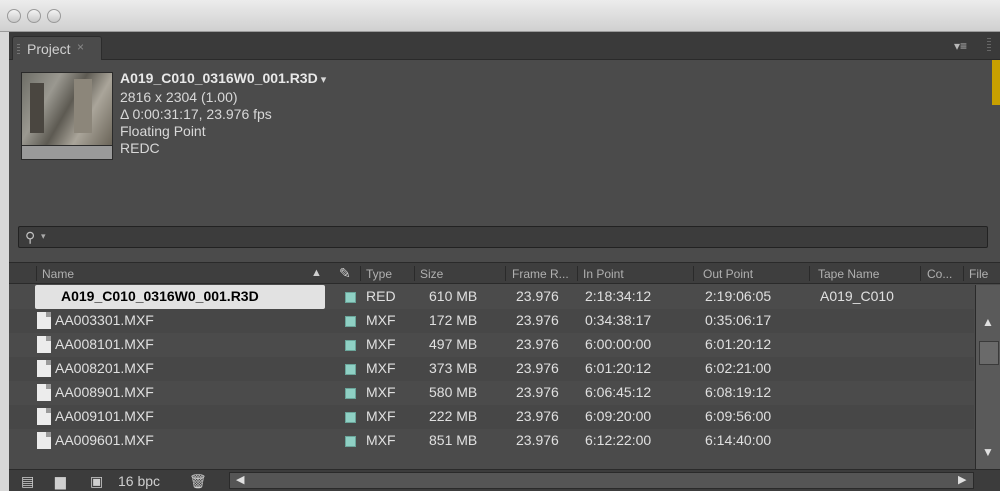 Image resolution: width=1000 pixels, height=491 pixels. What do you see at coordinates (500, 16) in the screenshot?
I see `window-titlebar` at bounding box center [500, 16].